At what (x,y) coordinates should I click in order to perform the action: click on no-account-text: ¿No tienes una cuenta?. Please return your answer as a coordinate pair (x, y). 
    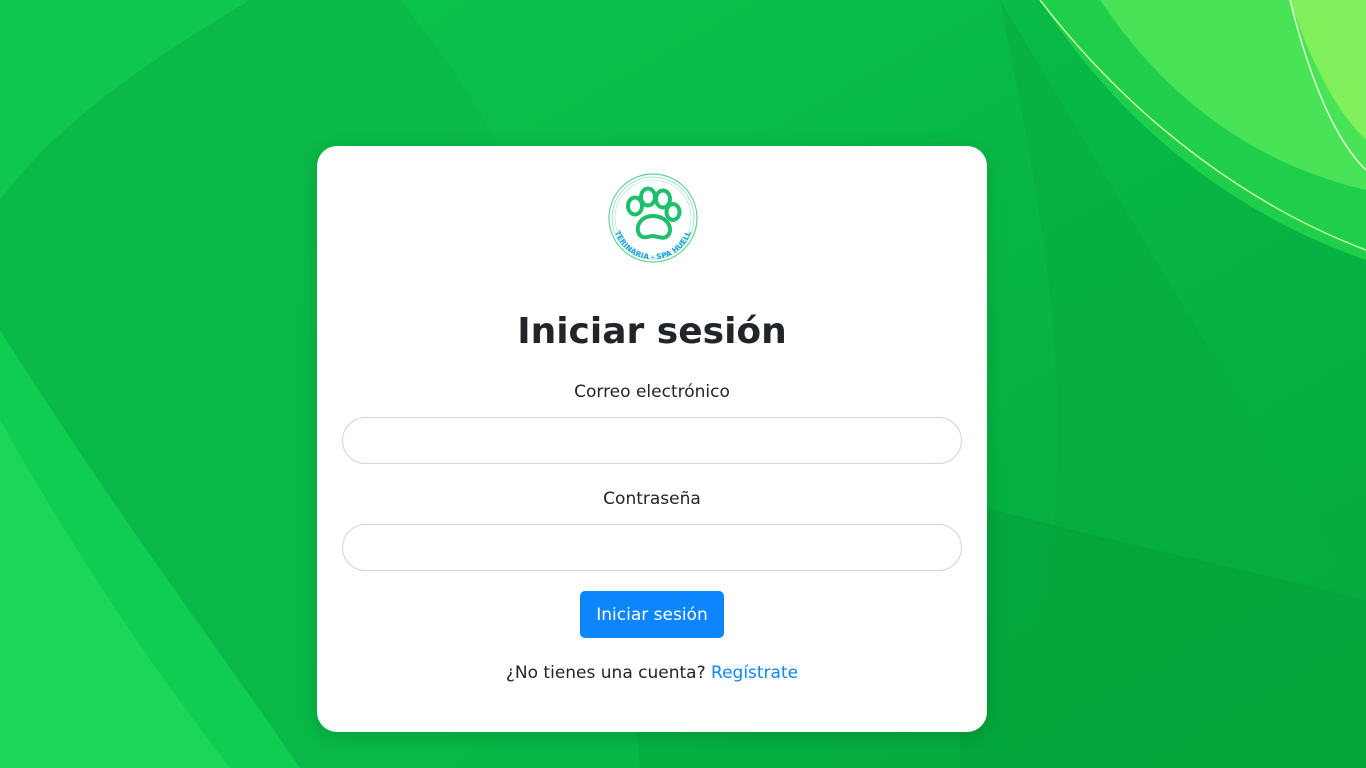
    Looking at the image, I should click on (605, 673).